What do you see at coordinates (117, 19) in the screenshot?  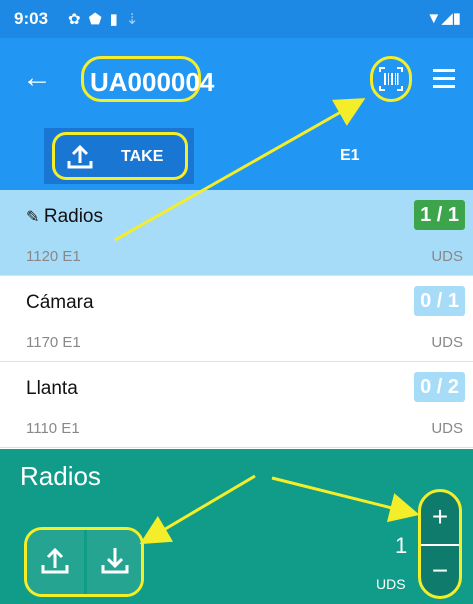 I see `sd-card-icon: ▮` at bounding box center [117, 19].